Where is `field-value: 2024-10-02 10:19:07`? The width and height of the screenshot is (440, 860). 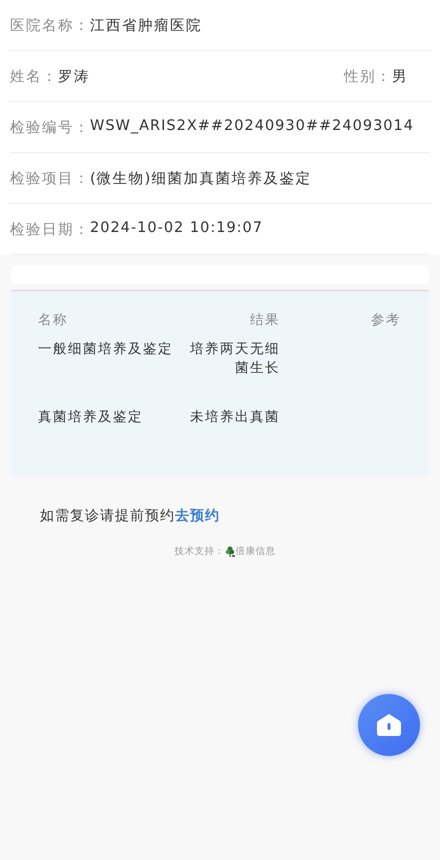 field-value: 2024-10-02 10:19:07 is located at coordinates (176, 229).